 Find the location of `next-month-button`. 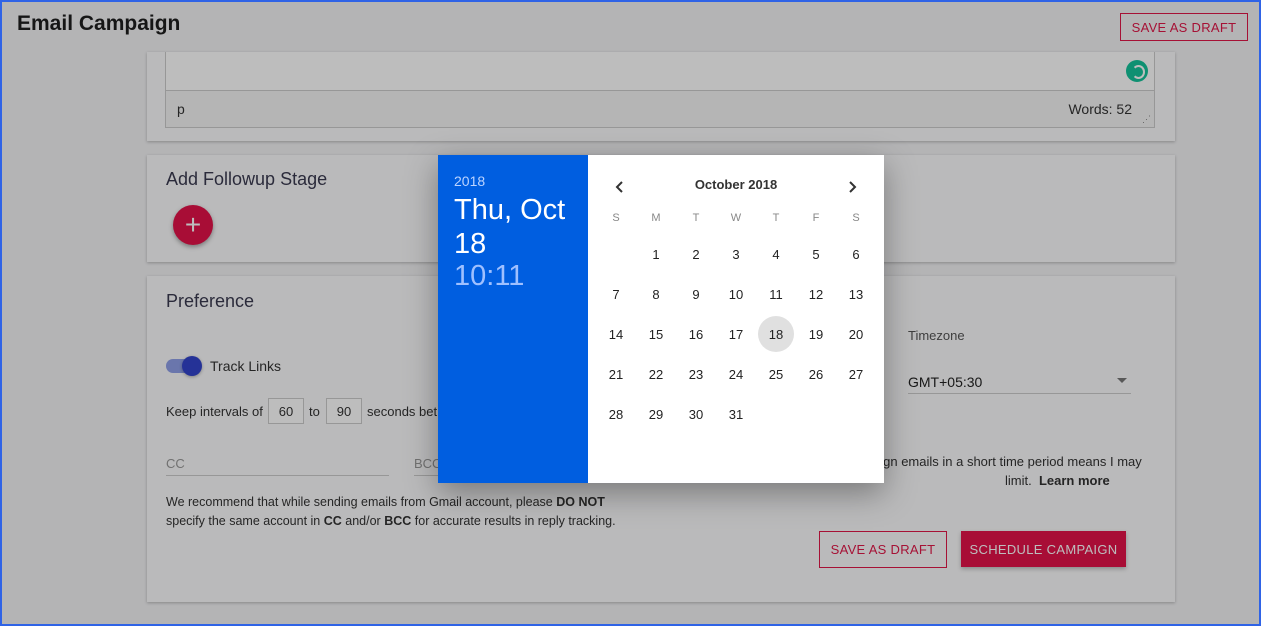

next-month-button is located at coordinates (852, 187).